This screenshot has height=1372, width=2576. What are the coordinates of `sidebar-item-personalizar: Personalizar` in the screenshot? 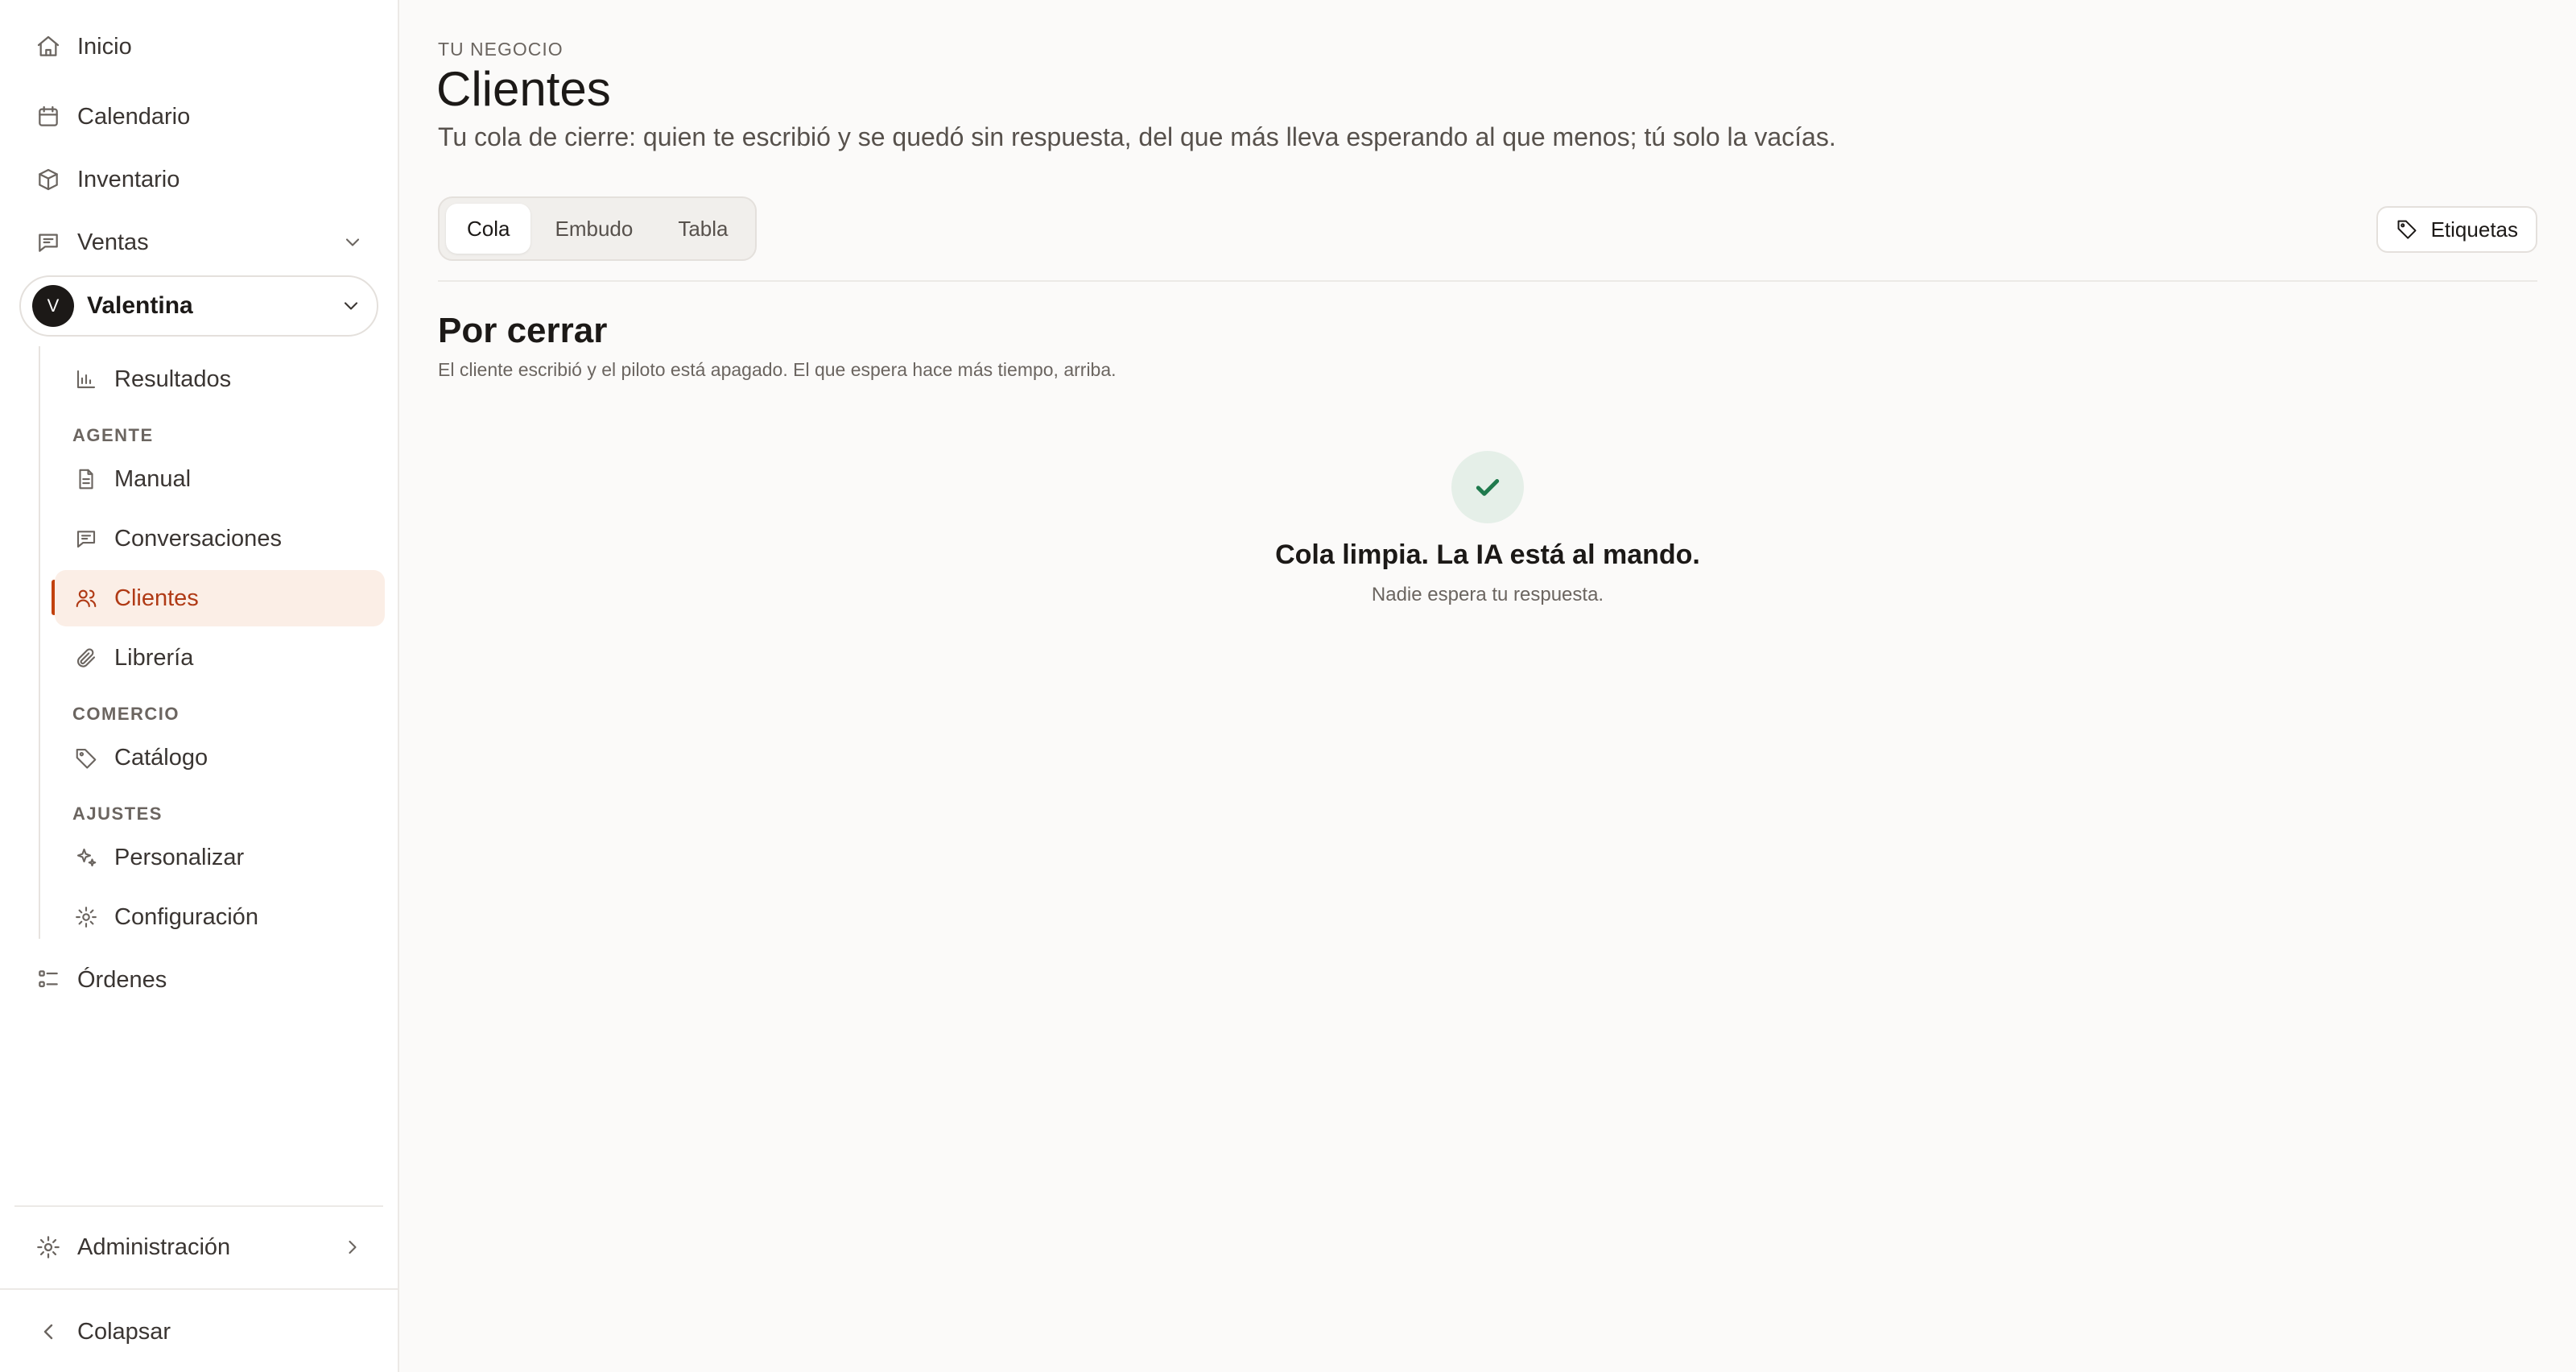 It's located at (220, 857).